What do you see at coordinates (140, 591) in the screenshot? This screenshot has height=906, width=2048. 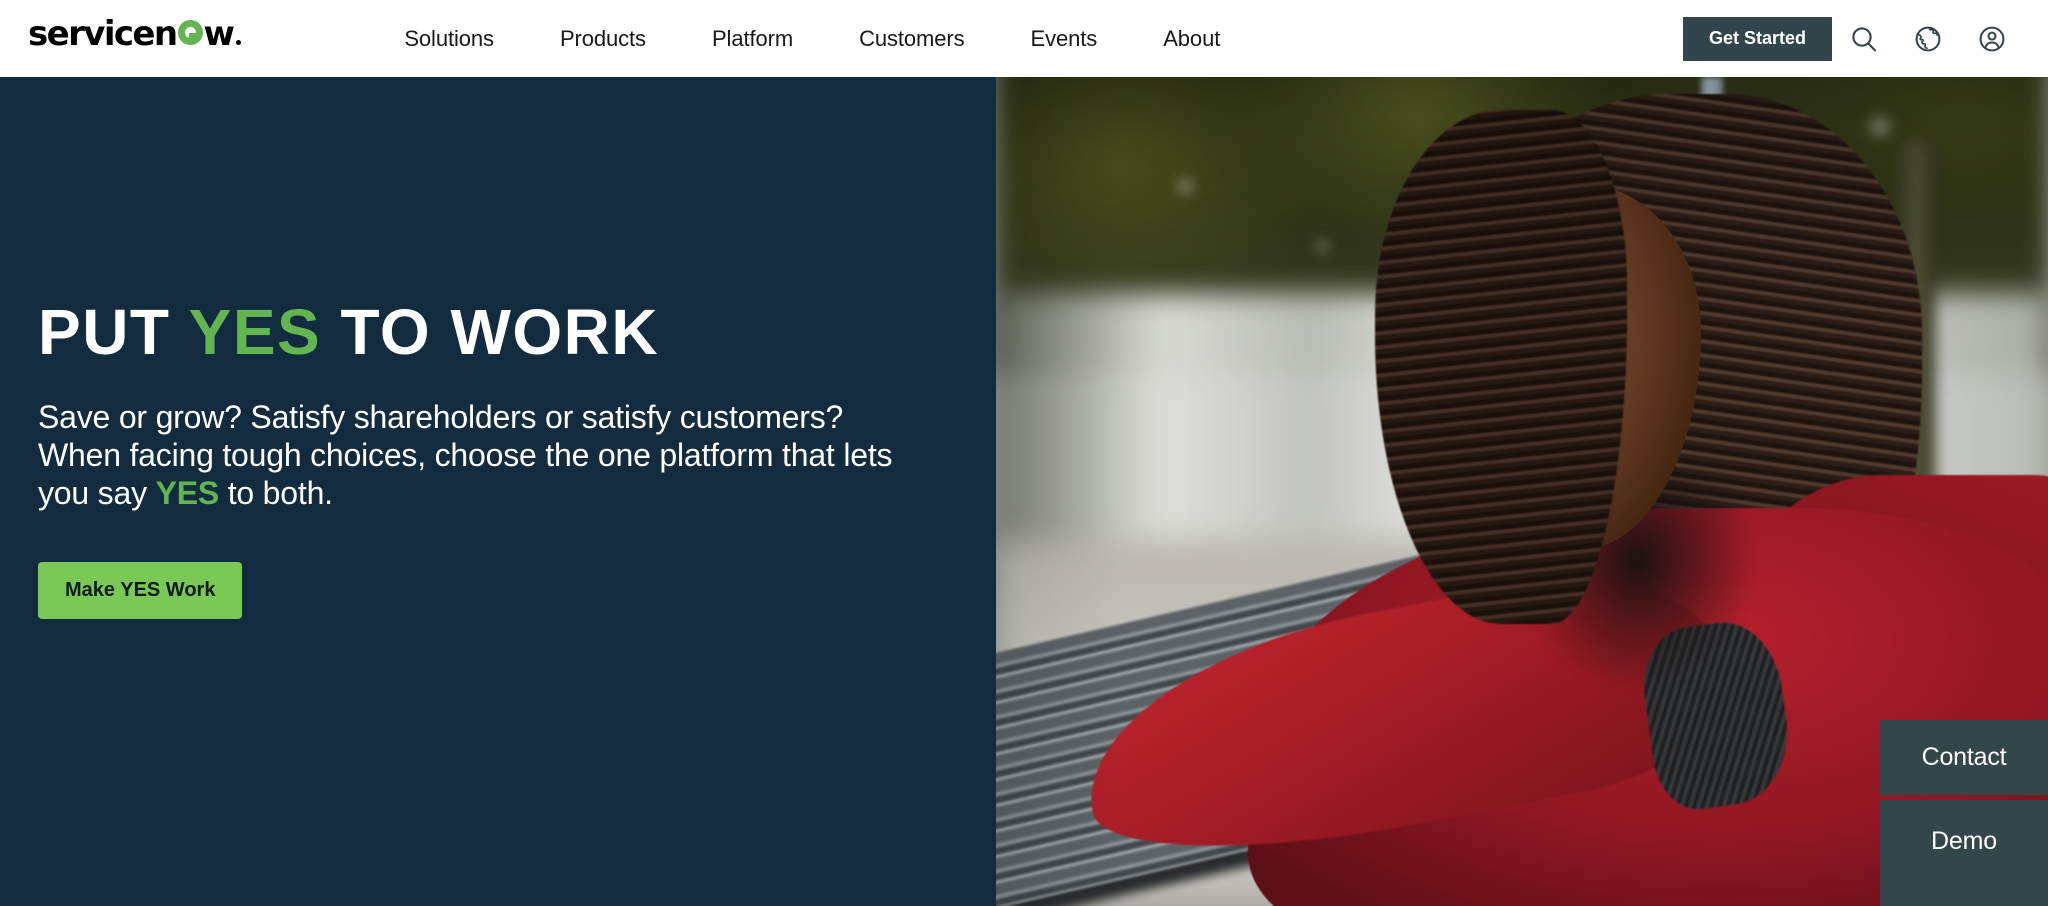 I see `make-yes-work-button: Make YES Work` at bounding box center [140, 591].